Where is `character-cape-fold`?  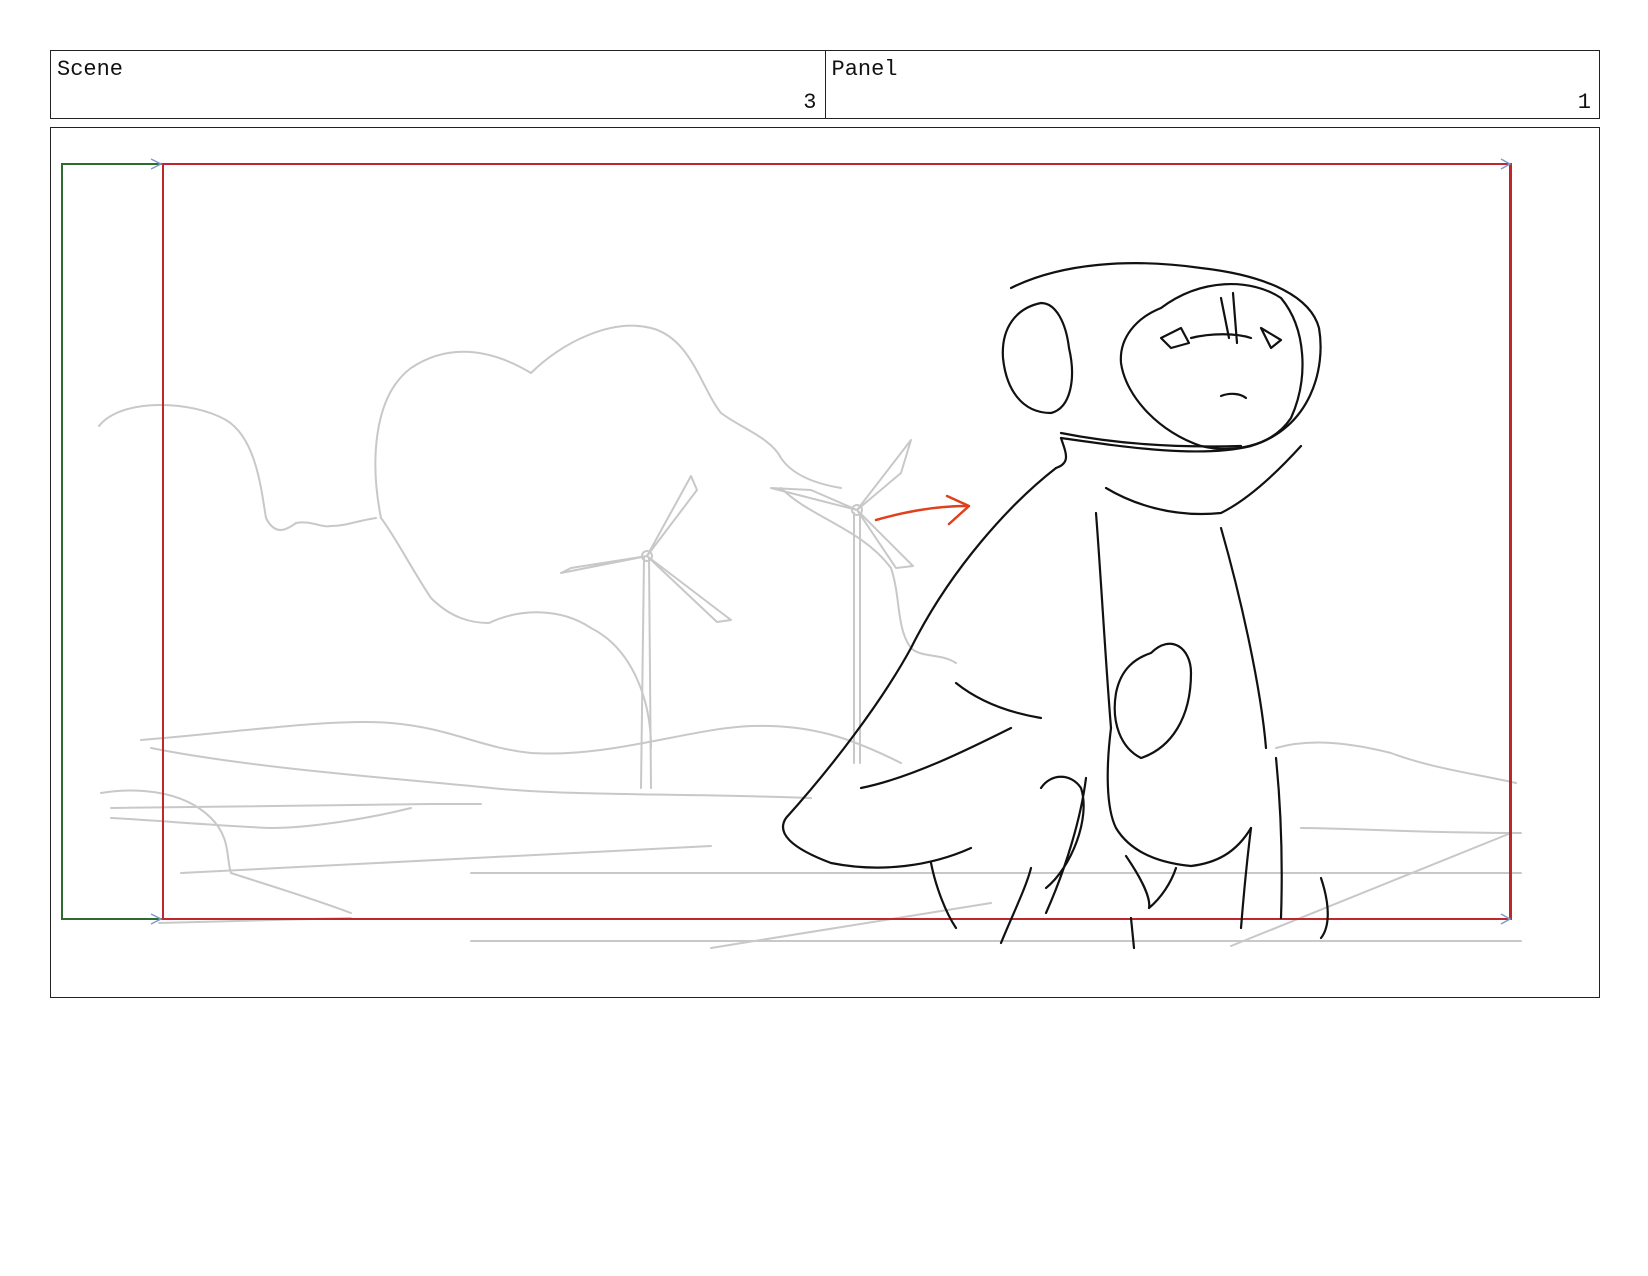
character-cape-fold is located at coordinates (951, 735).